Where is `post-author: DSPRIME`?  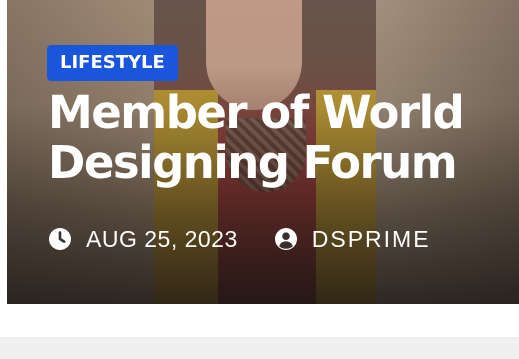 post-author: DSPRIME is located at coordinates (371, 239).